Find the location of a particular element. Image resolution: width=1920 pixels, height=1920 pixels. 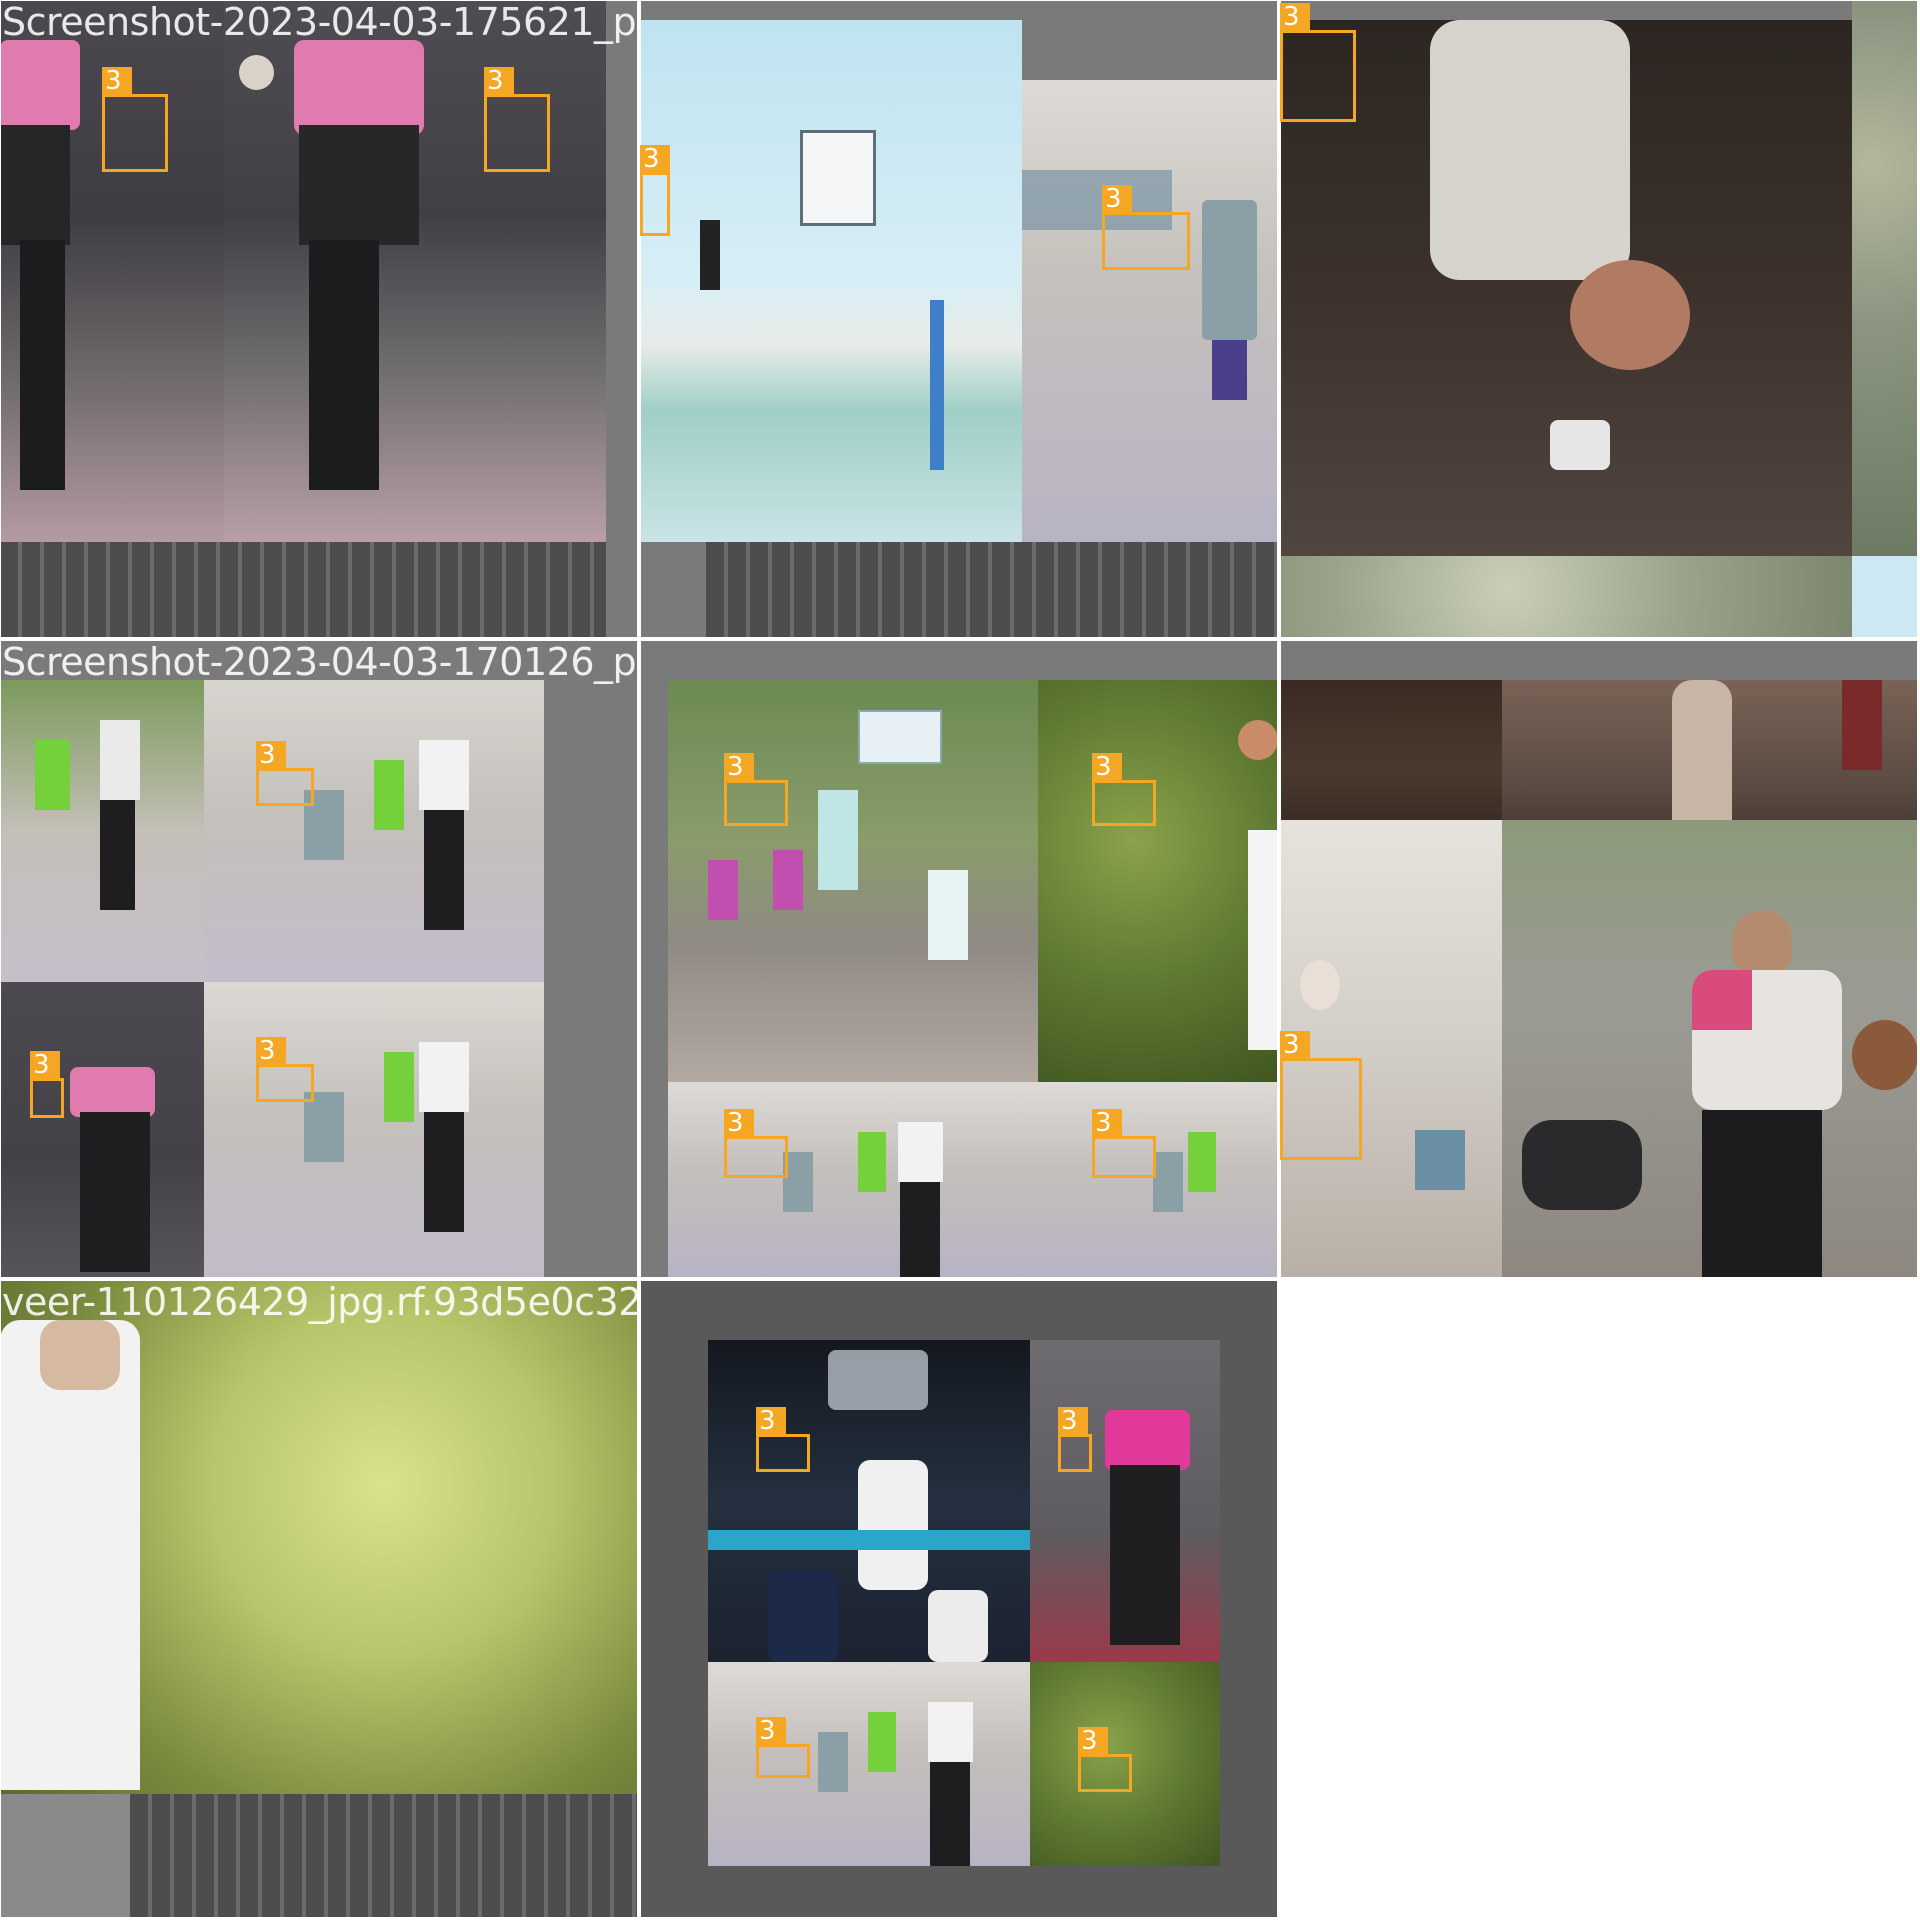

mosaic-tile-2: 3 3 is located at coordinates (959, 319).